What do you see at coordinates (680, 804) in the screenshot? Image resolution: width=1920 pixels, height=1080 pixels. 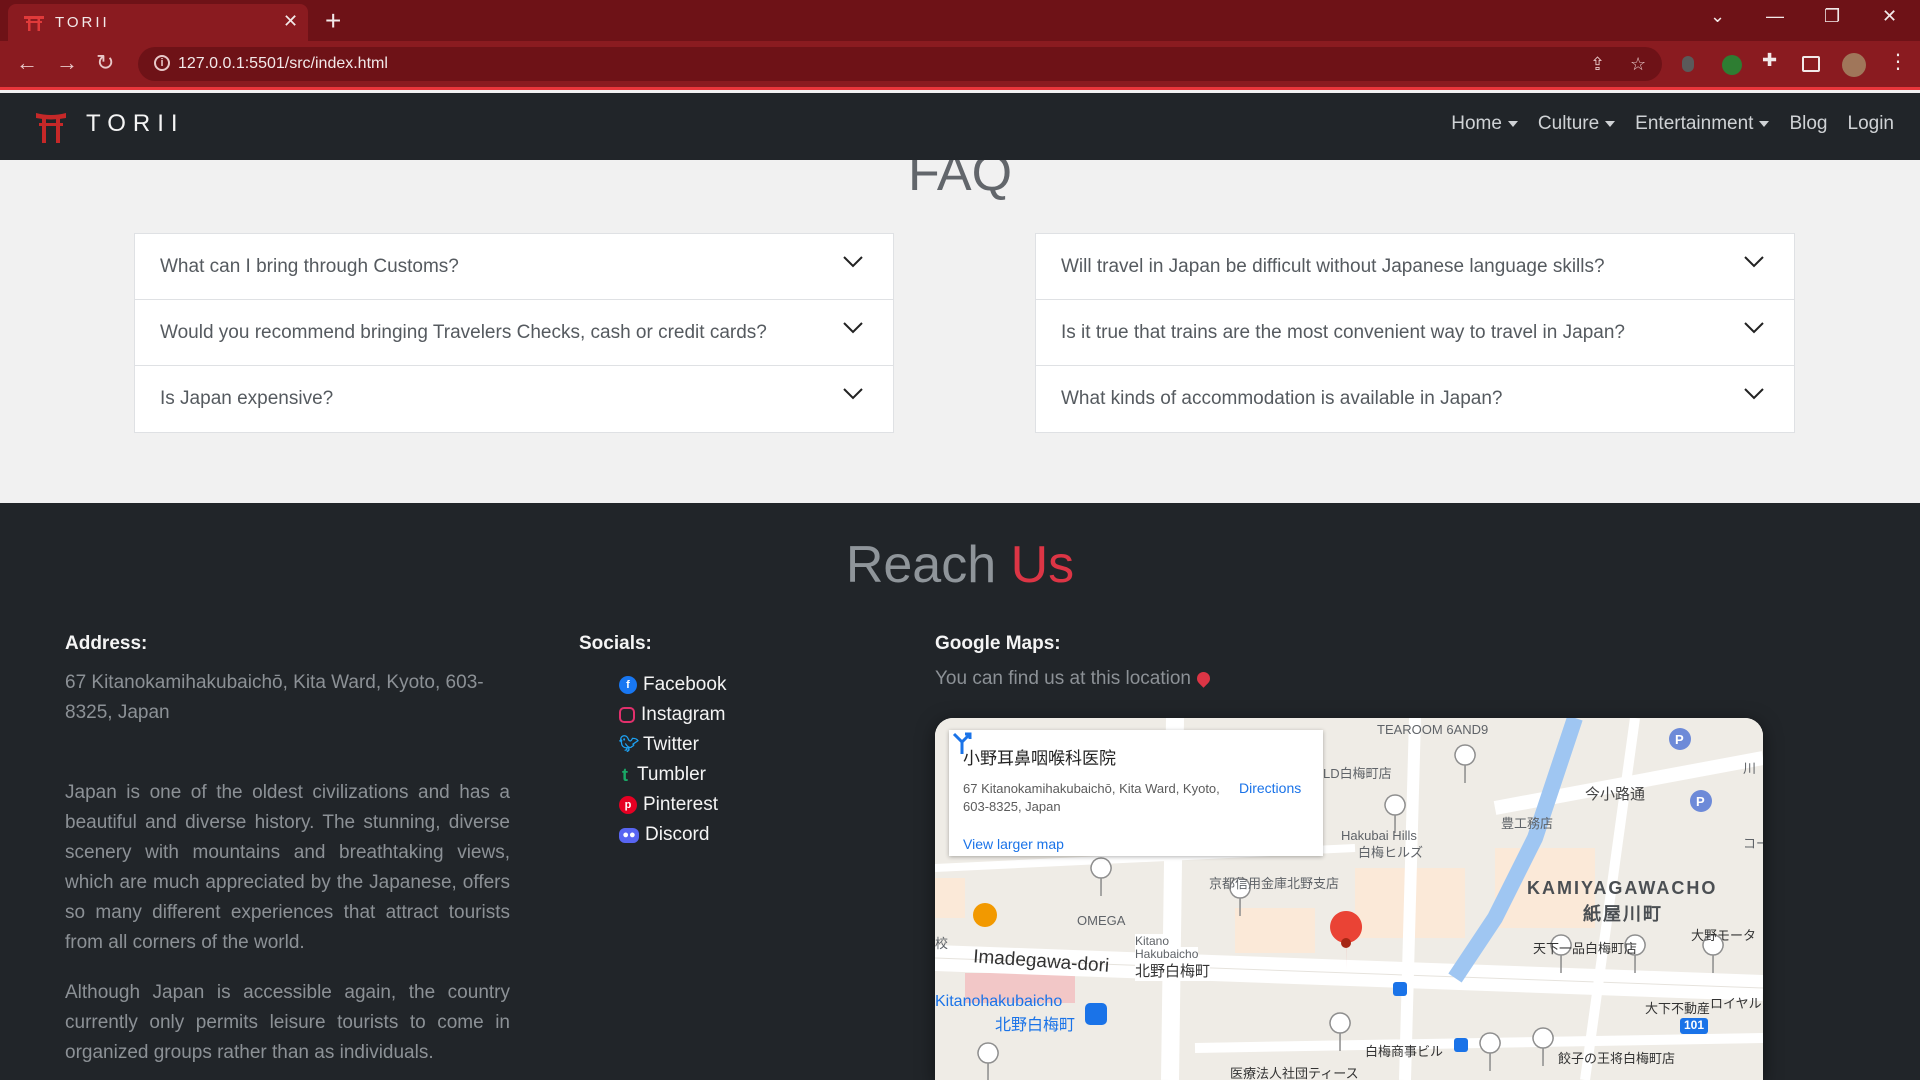 I see `social-label: Pinterest` at bounding box center [680, 804].